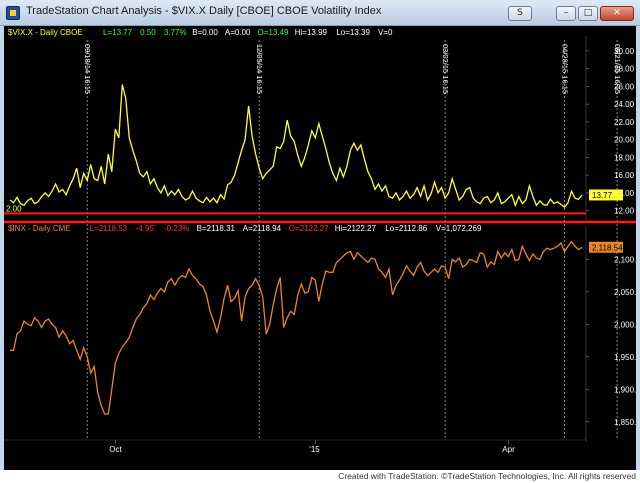 The height and width of the screenshot is (483, 640). I want to click on axis-tick-label: 2,000.00, so click(625, 324).